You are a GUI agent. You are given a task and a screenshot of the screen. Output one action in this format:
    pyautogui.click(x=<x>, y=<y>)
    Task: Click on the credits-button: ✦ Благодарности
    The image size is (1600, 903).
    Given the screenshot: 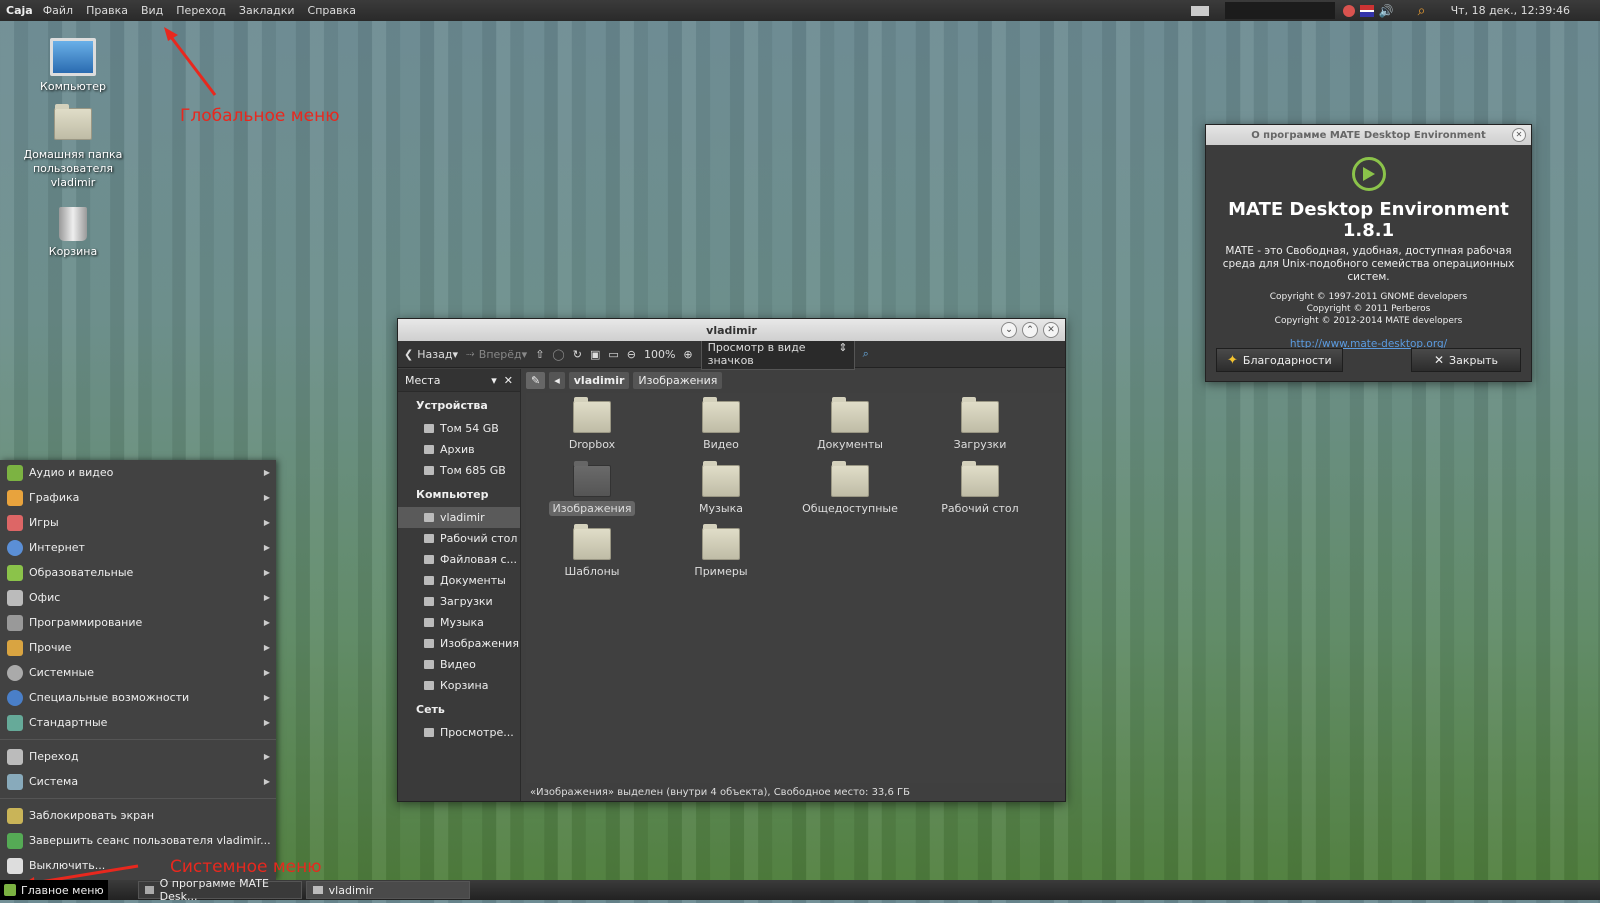 What is the action you would take?
    pyautogui.click(x=1279, y=360)
    